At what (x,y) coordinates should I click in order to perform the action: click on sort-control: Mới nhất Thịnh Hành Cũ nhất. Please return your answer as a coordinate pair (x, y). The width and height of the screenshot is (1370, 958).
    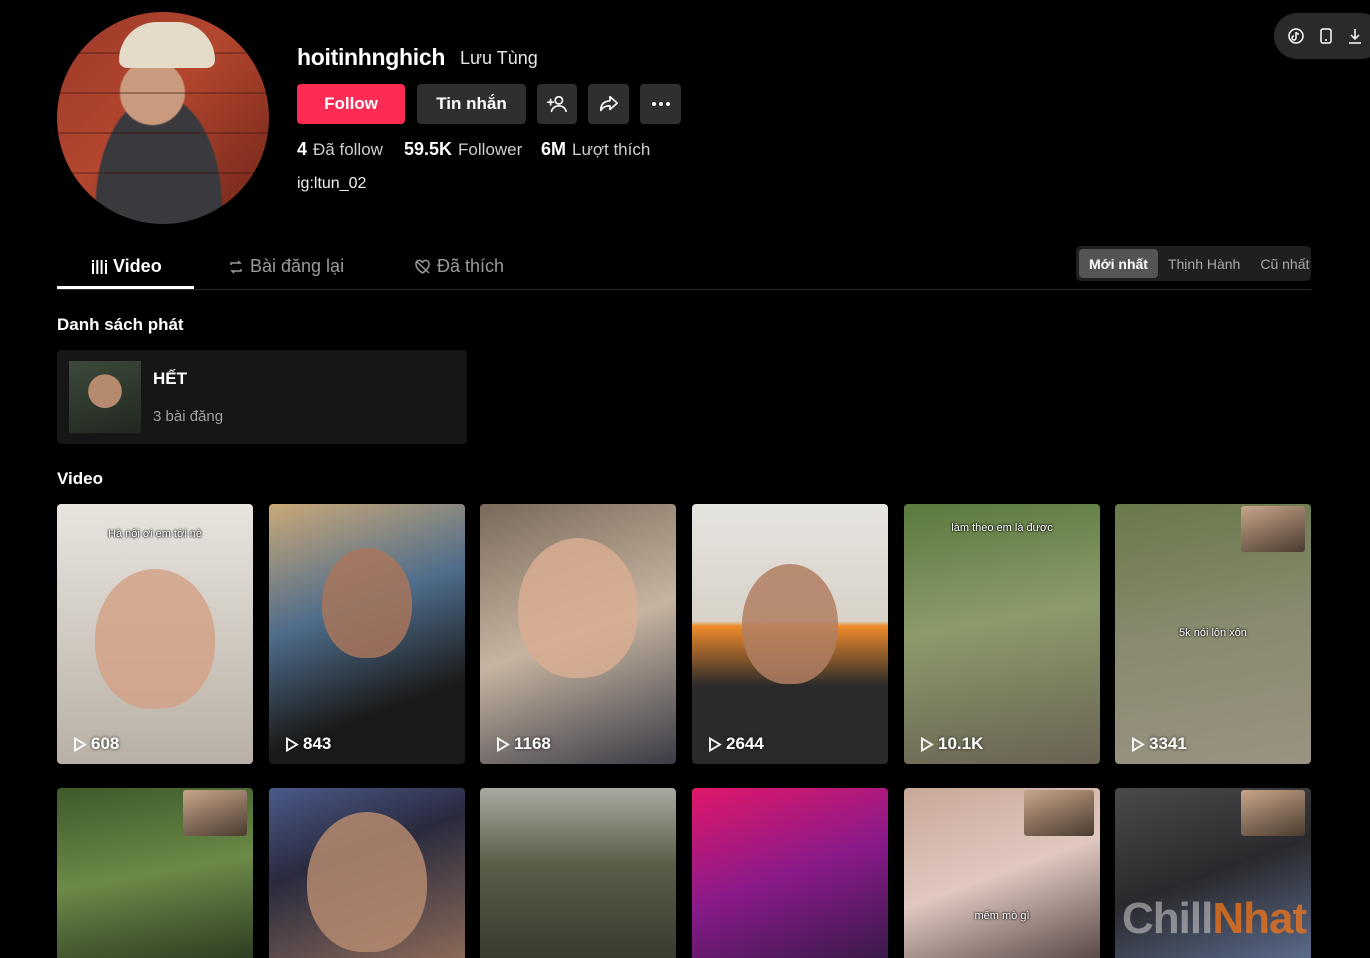
    Looking at the image, I should click on (1193, 263).